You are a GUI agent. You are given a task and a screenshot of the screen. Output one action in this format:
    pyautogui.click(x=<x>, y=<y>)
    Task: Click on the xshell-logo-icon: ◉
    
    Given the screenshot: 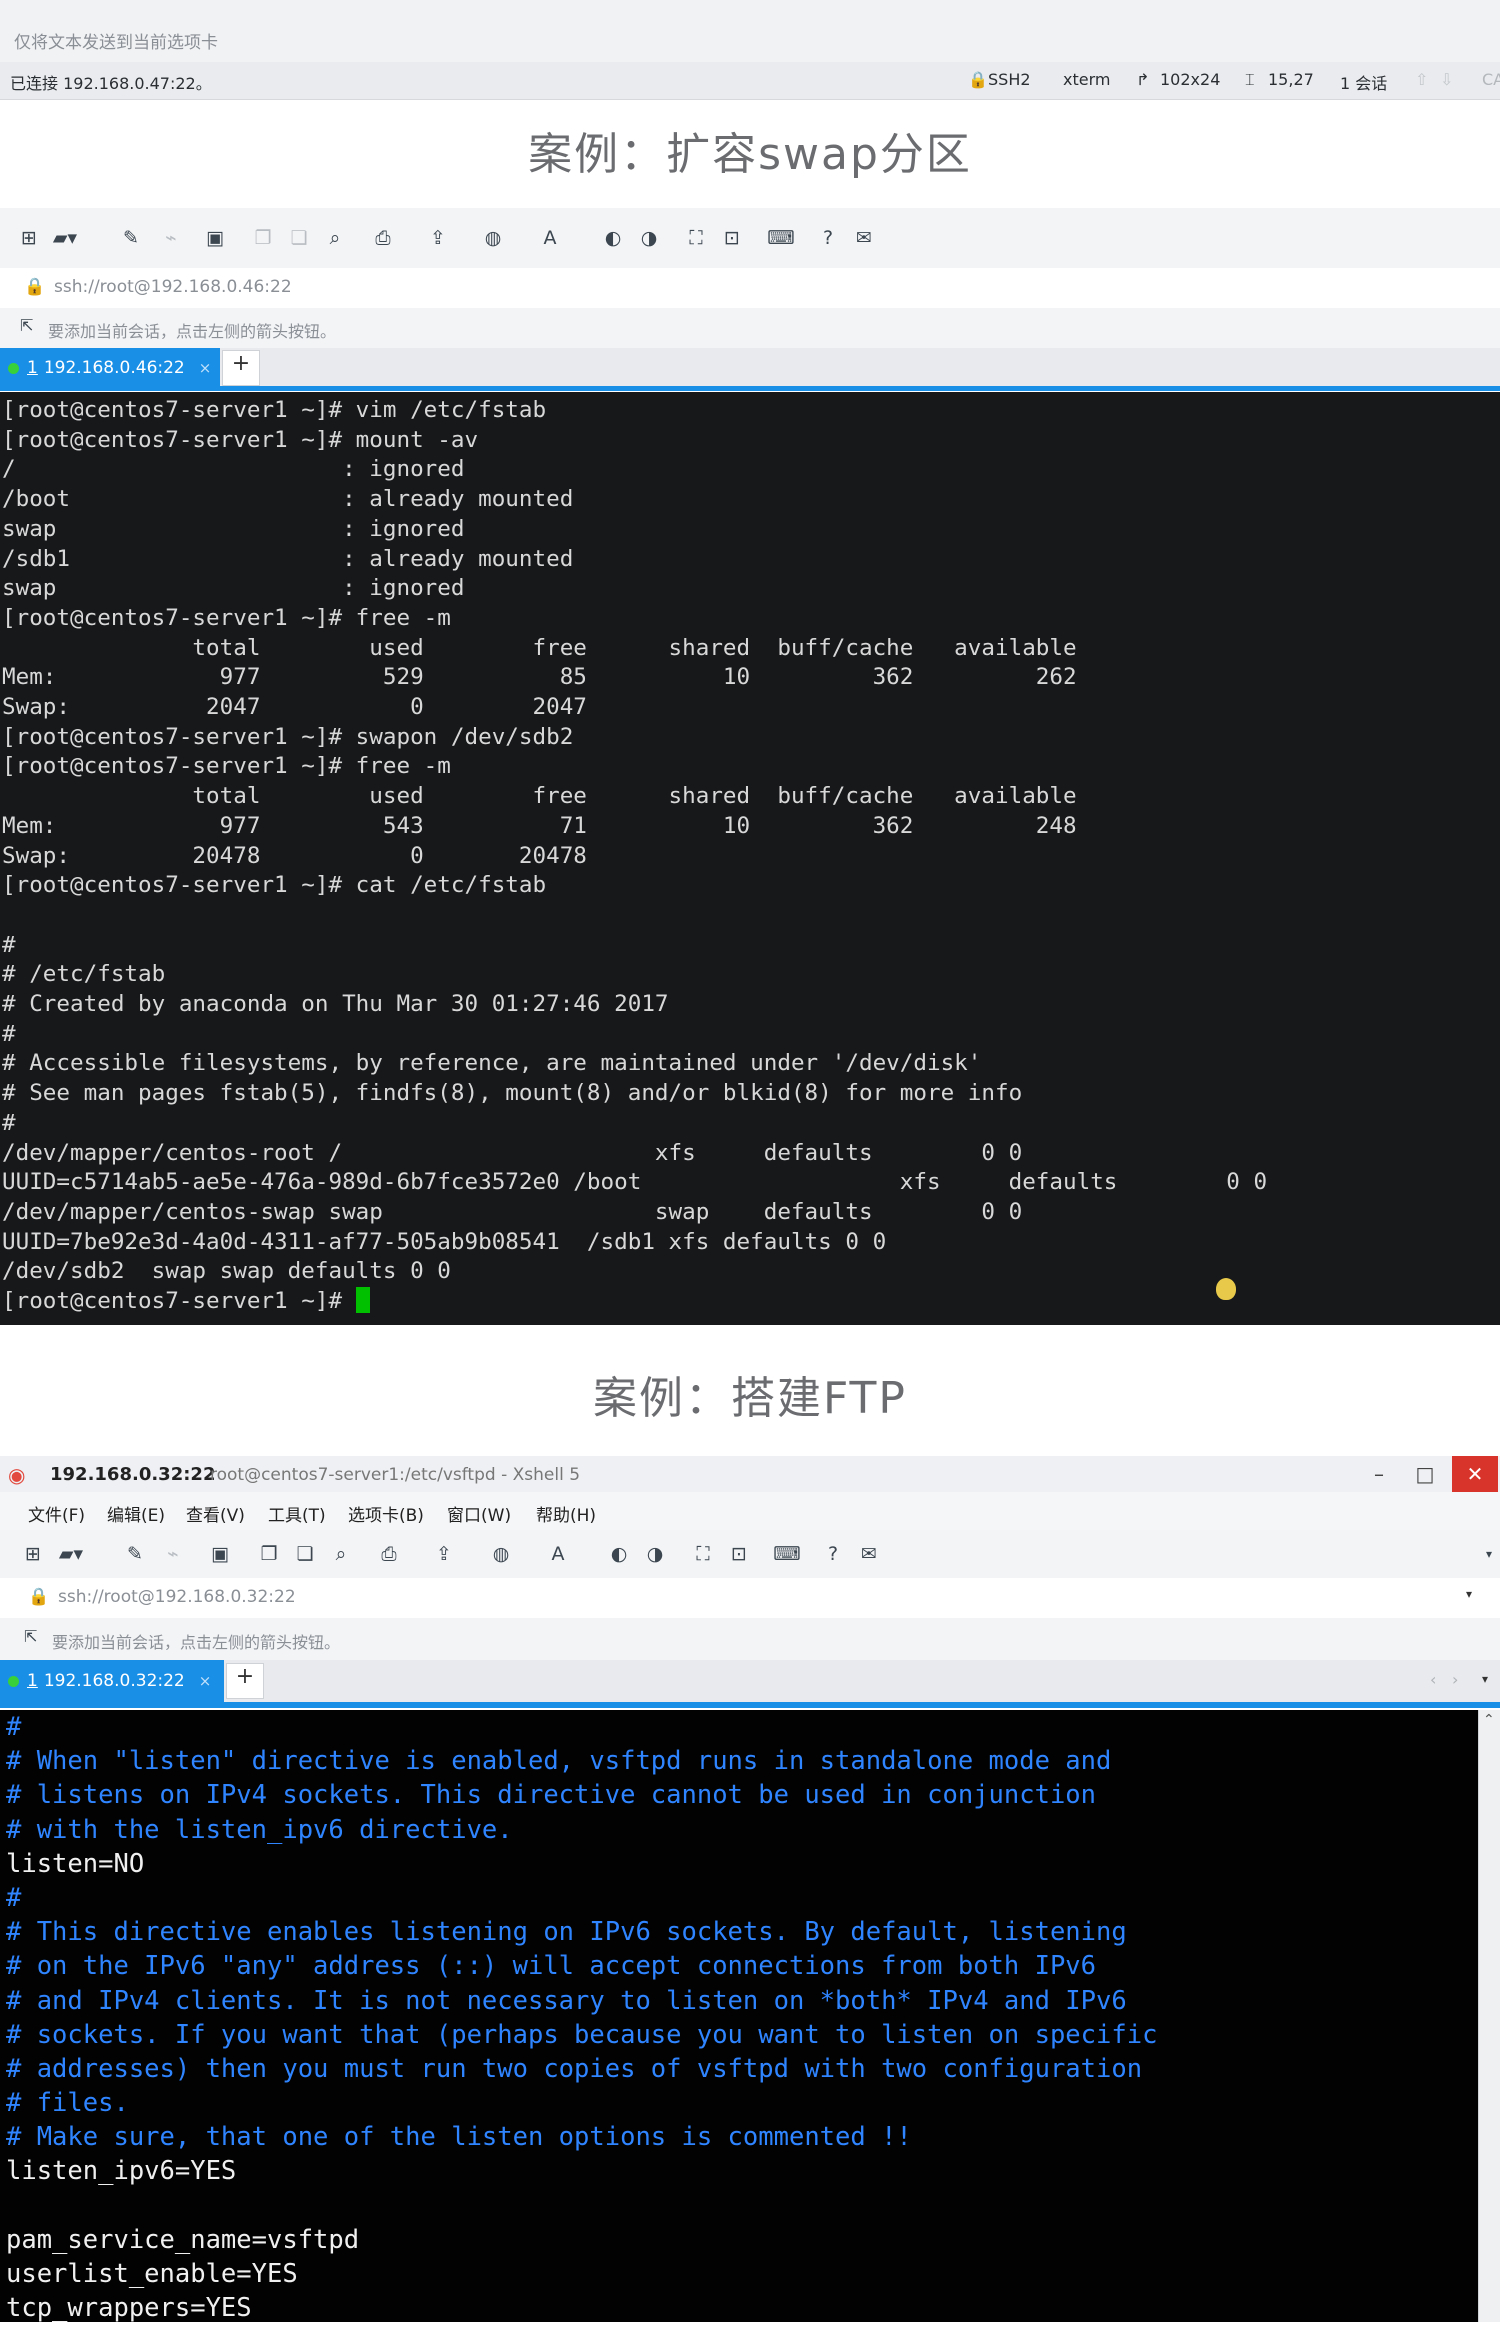 What is the action you would take?
    pyautogui.click(x=17, y=1475)
    